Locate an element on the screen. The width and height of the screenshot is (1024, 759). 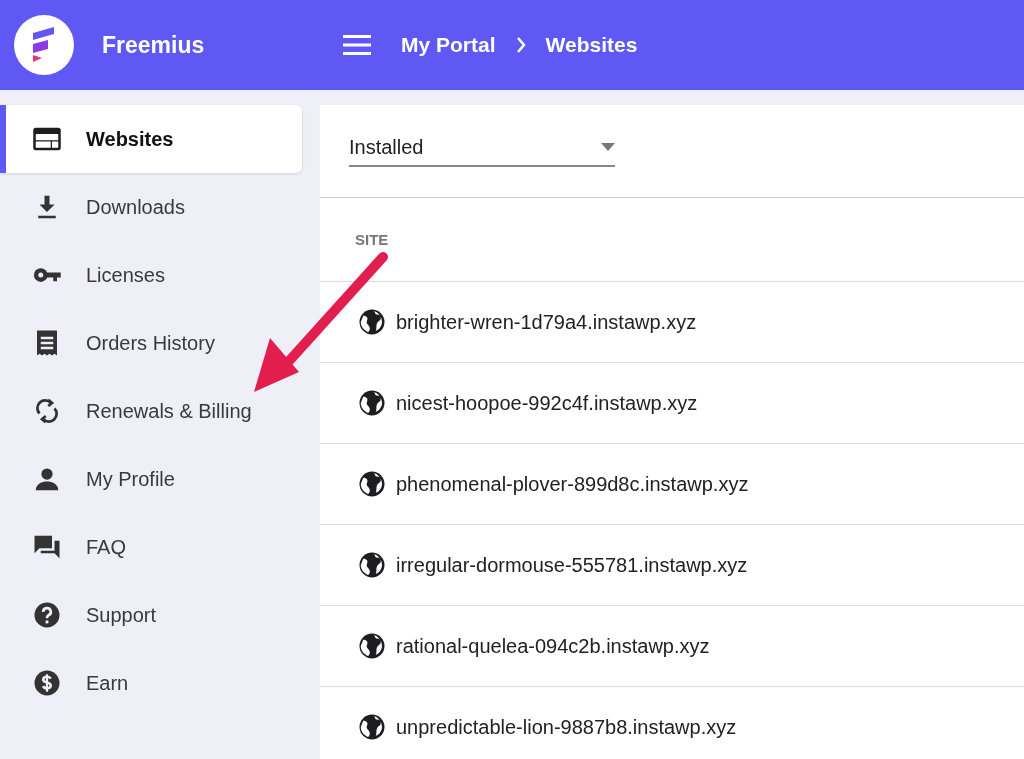
dropdown-caret-icon is located at coordinates (608, 147).